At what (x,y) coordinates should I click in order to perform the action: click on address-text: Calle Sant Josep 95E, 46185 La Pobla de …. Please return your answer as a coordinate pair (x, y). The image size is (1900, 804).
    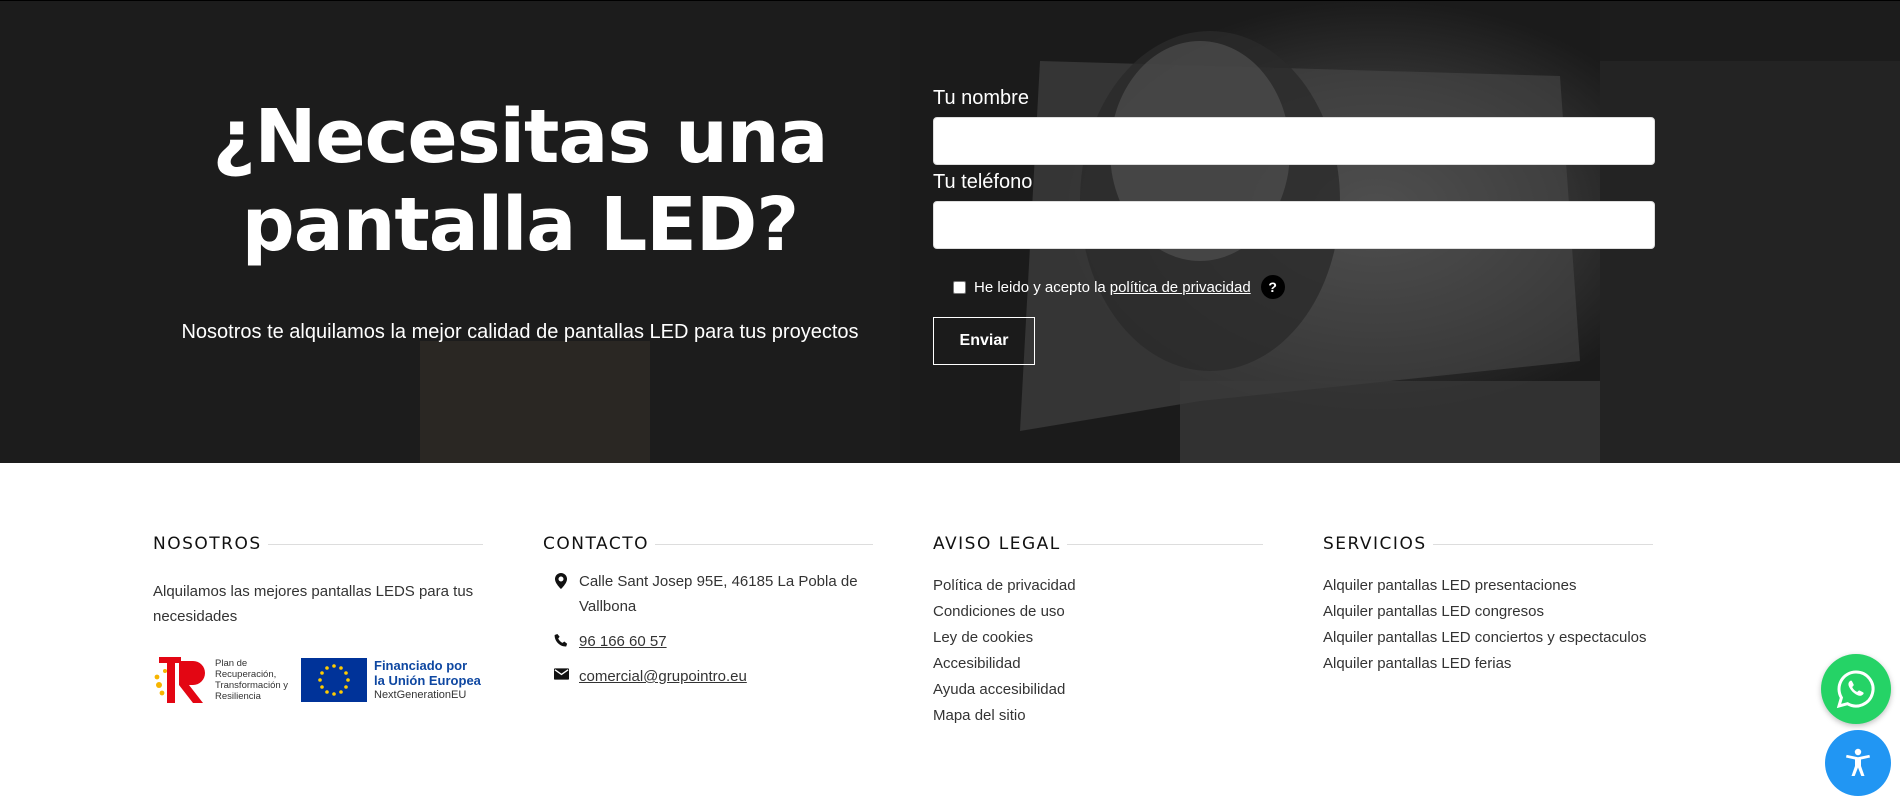
    Looking at the image, I should click on (718, 594).